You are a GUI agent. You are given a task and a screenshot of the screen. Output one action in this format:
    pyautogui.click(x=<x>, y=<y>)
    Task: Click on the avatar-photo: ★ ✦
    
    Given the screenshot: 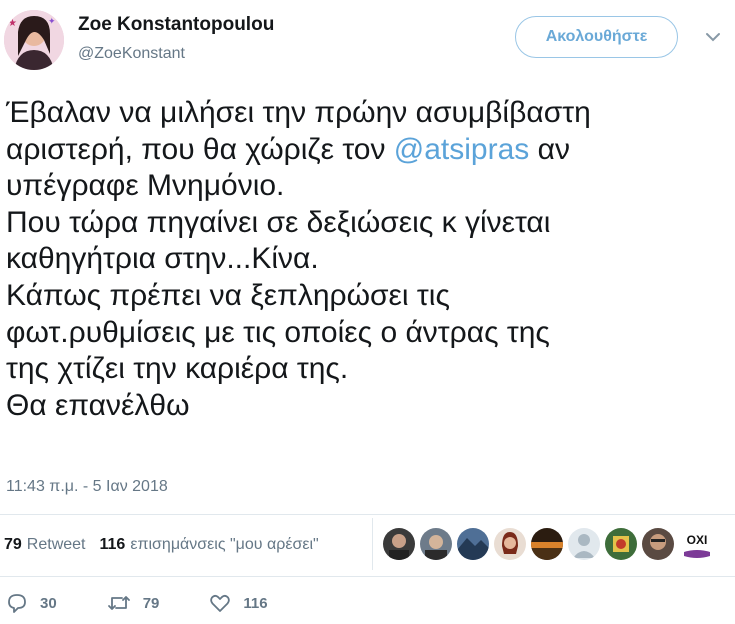 What is the action you would take?
    pyautogui.click(x=34, y=40)
    